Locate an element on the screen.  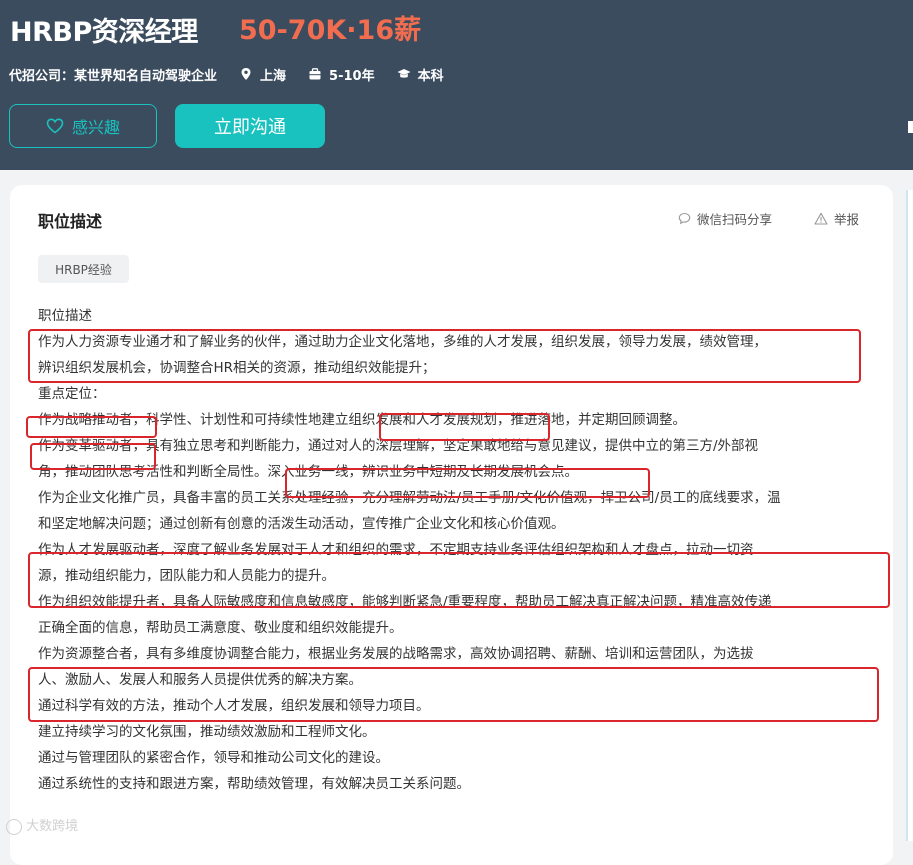
description-line: 源，推动组织能力，团队能力和人员能力的提升。 is located at coordinates (186, 576).